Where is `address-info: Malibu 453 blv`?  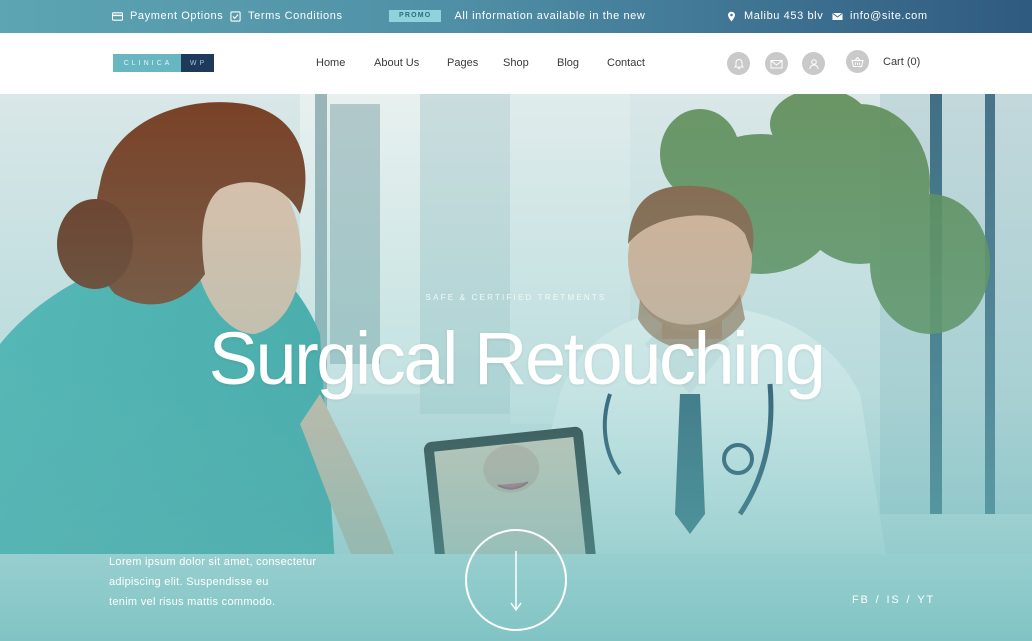
address-info: Malibu 453 blv is located at coordinates (774, 16).